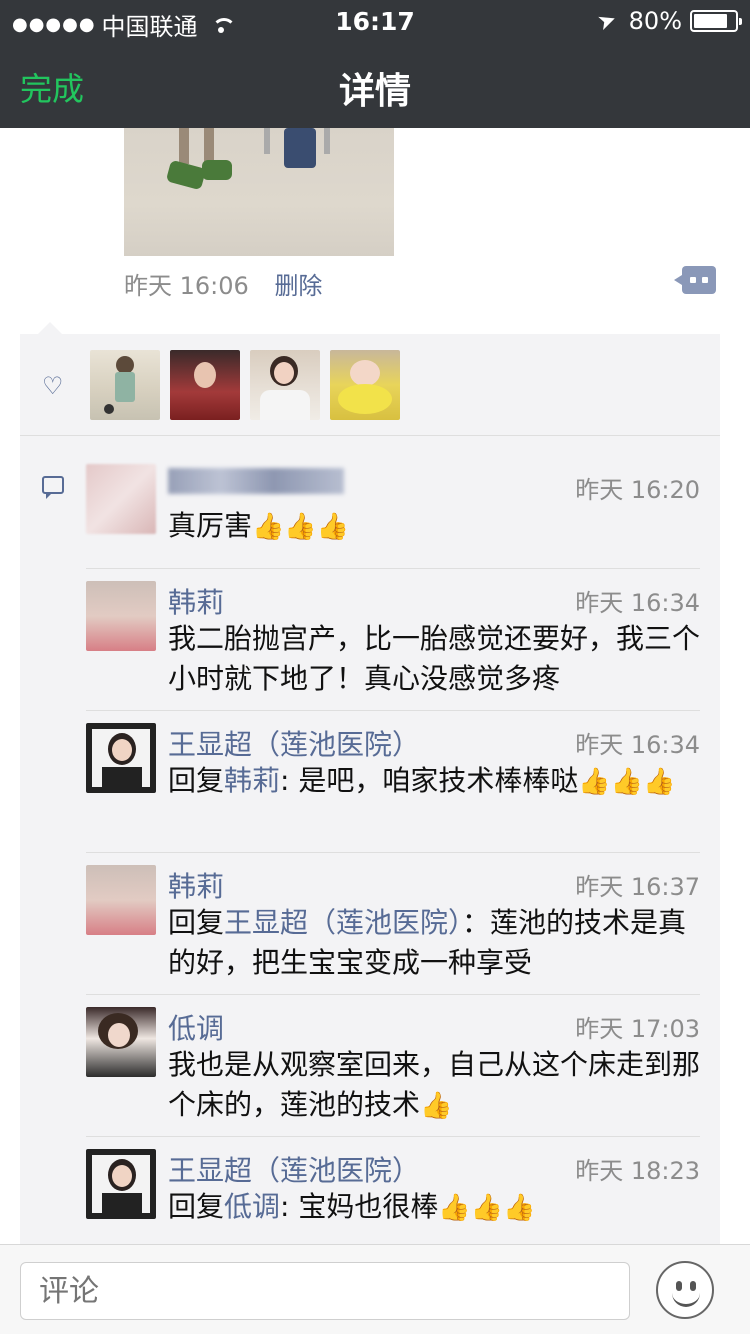 The width and height of the screenshot is (750, 1334). Describe the element at coordinates (637, 1029) in the screenshot. I see `comment-time: 昨天 17:03` at that location.